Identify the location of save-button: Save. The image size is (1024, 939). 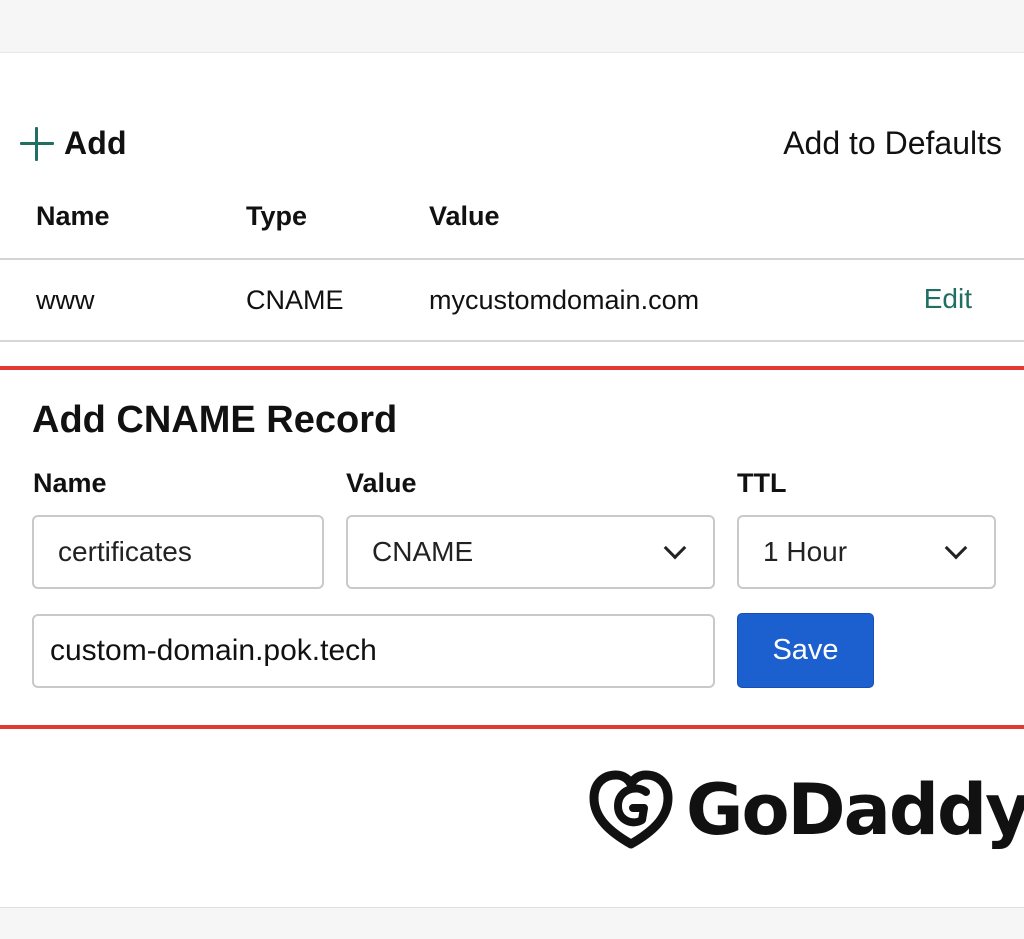
(805, 650).